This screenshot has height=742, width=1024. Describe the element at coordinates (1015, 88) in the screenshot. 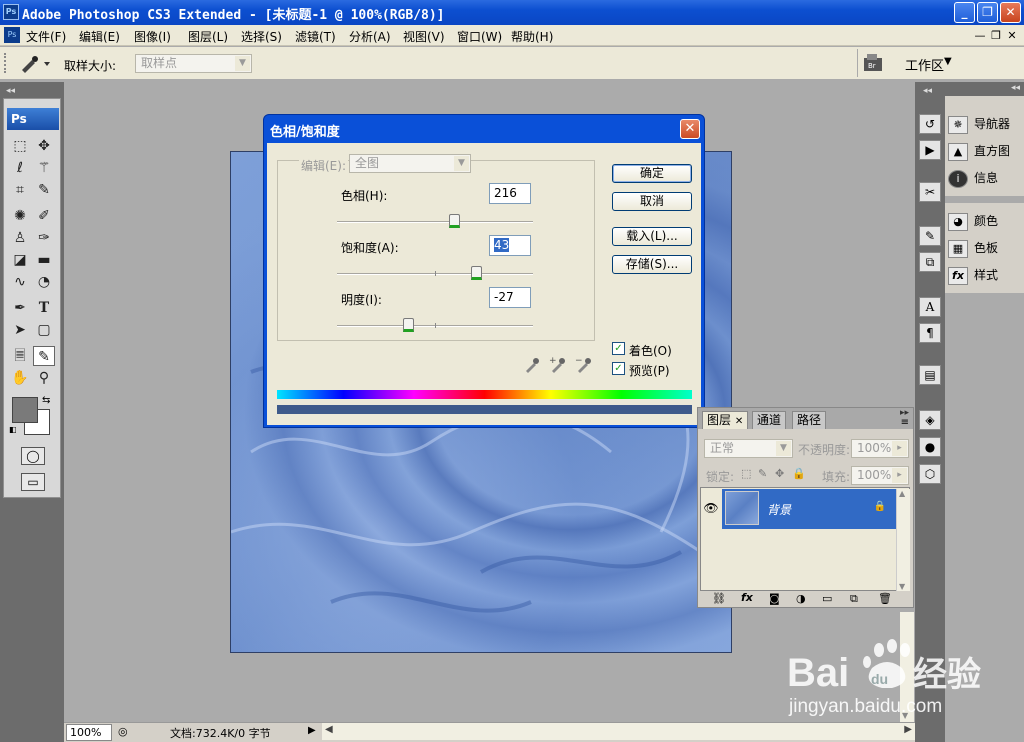

I see `expand-arrows-icon: ◂◂` at that location.